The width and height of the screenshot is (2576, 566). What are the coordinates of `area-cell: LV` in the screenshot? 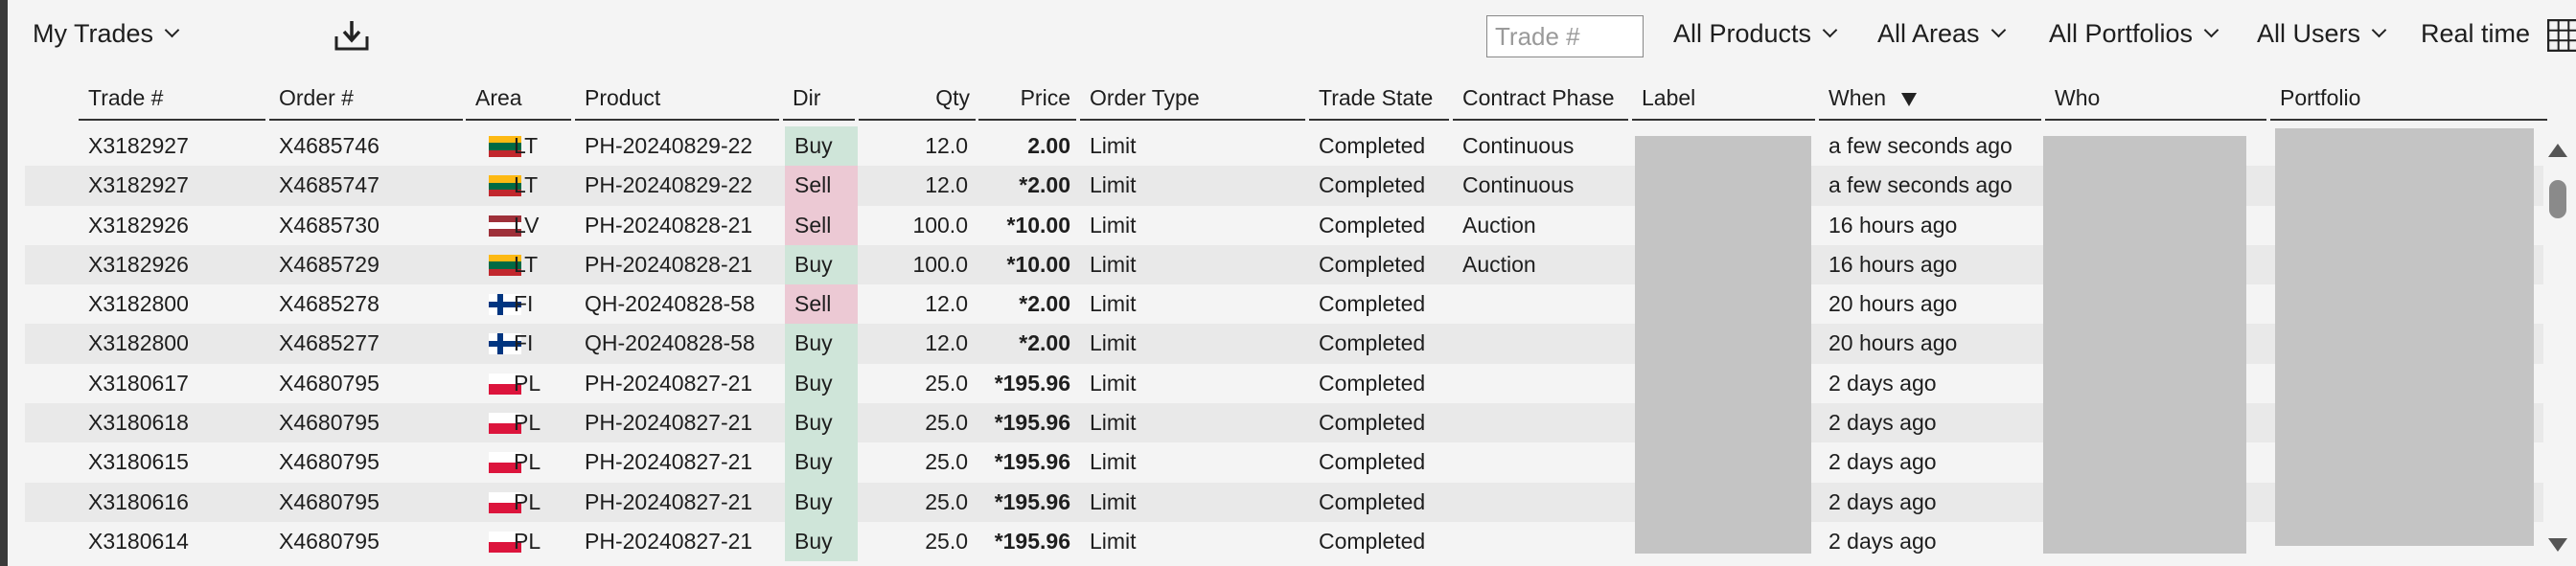 It's located at (527, 225).